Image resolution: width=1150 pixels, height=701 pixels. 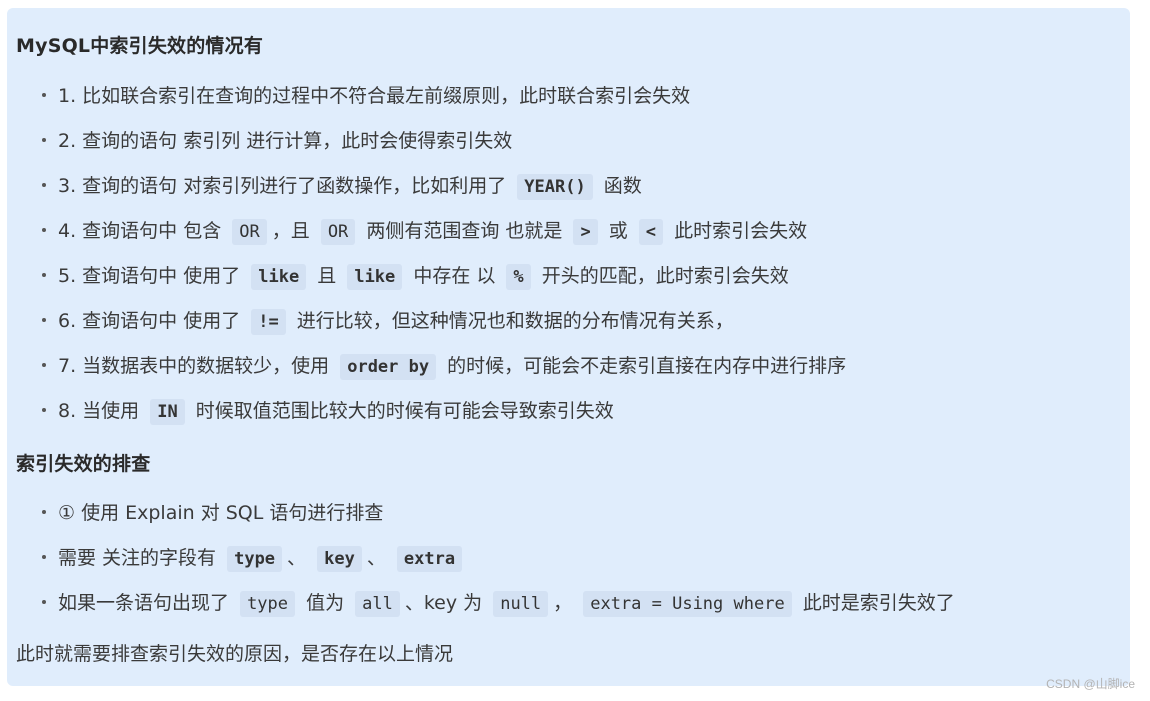 I want to click on list-item: 1. 比如联合索引在查询的过程中不符合最左前缀原则，此时联合索引会失效, so click(x=366, y=94).